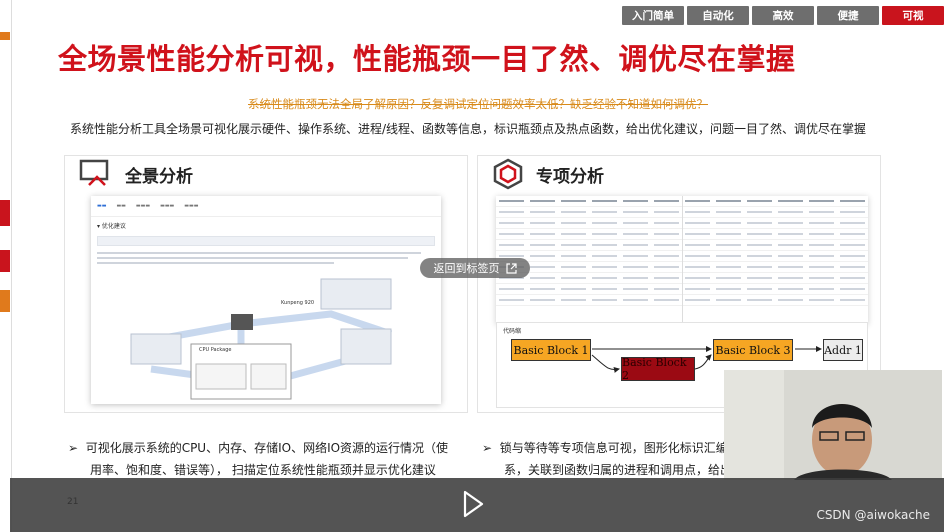 The width and height of the screenshot is (944, 532). I want to click on hardware-topology-diagram, so click(261, 339).